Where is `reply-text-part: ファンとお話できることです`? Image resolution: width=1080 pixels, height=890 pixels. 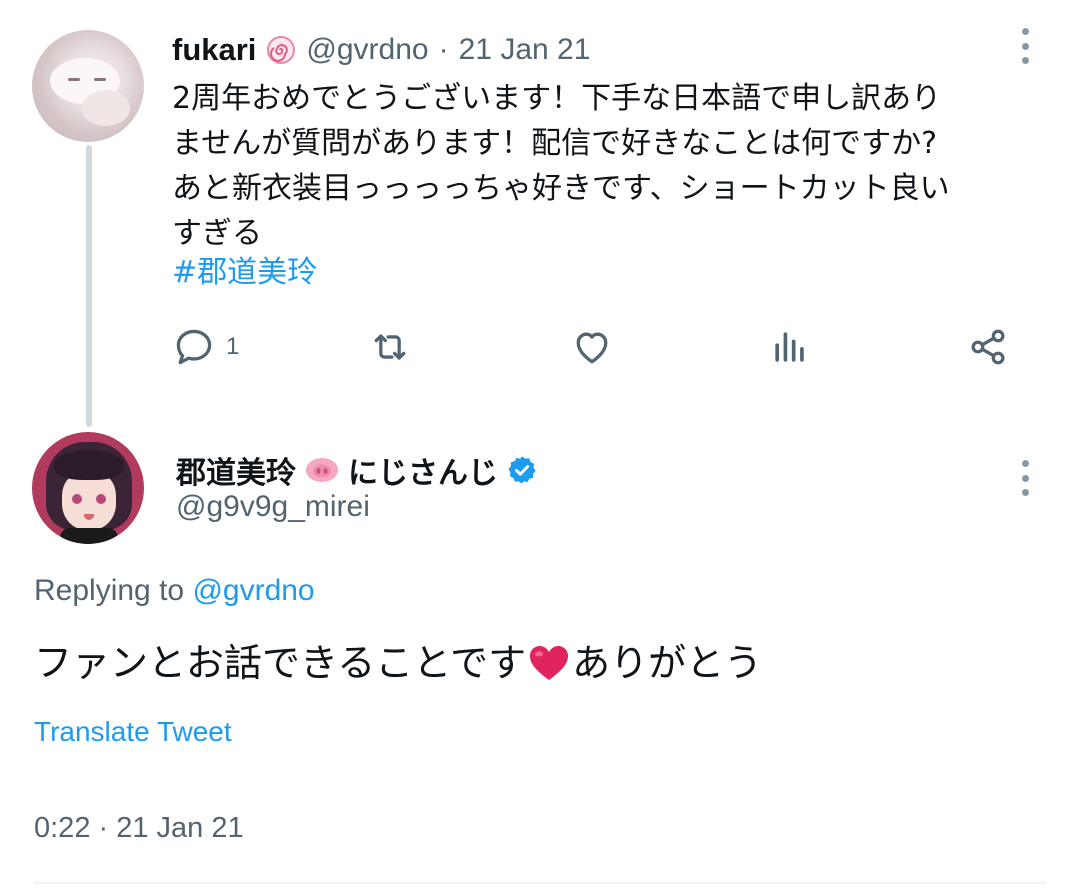
reply-text-part: ファンとお話できることです is located at coordinates (280, 663).